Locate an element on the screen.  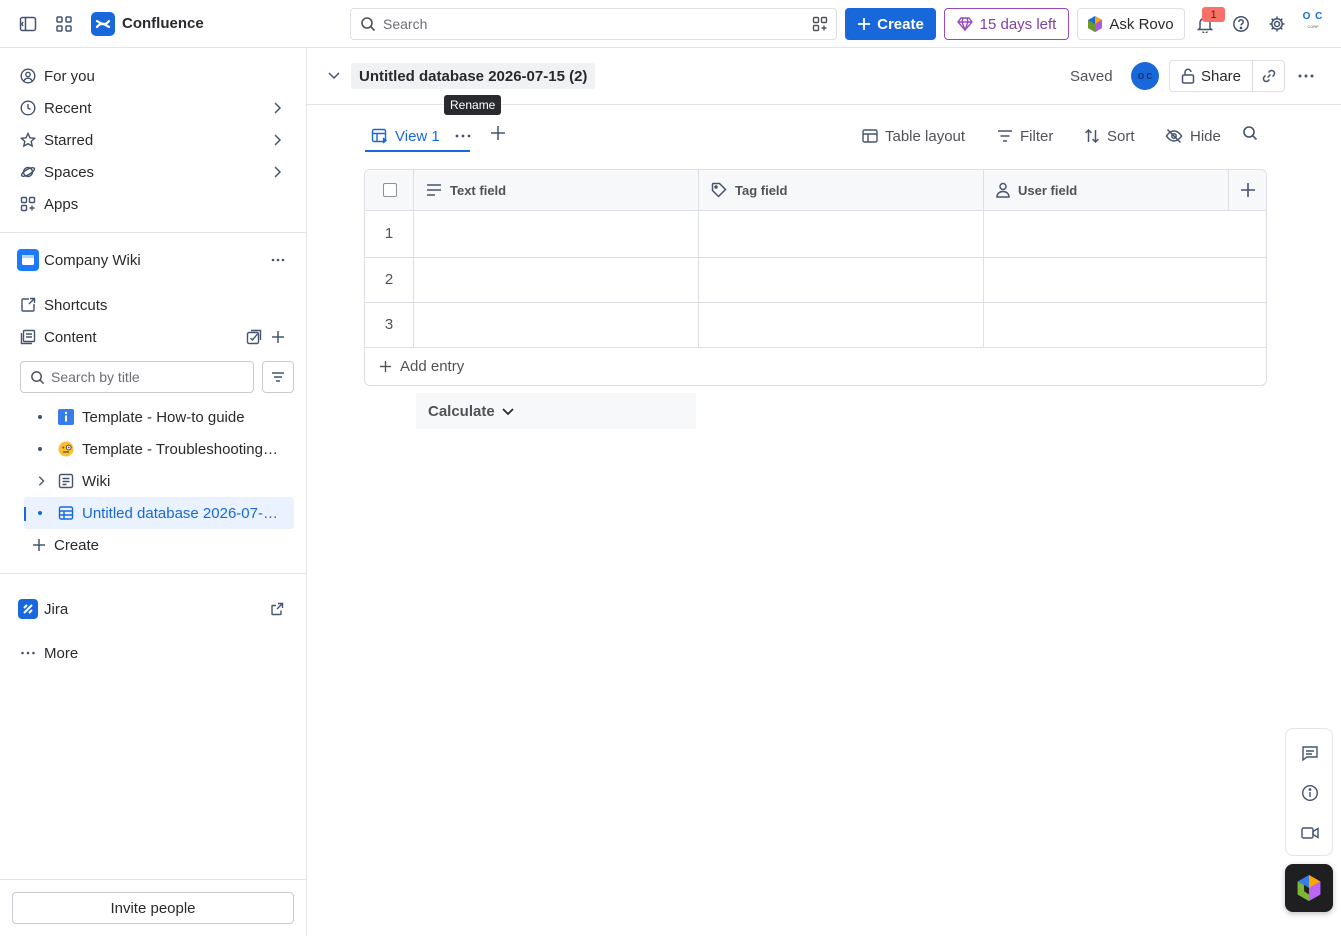
content-sort-icon is located at coordinates (254, 337).